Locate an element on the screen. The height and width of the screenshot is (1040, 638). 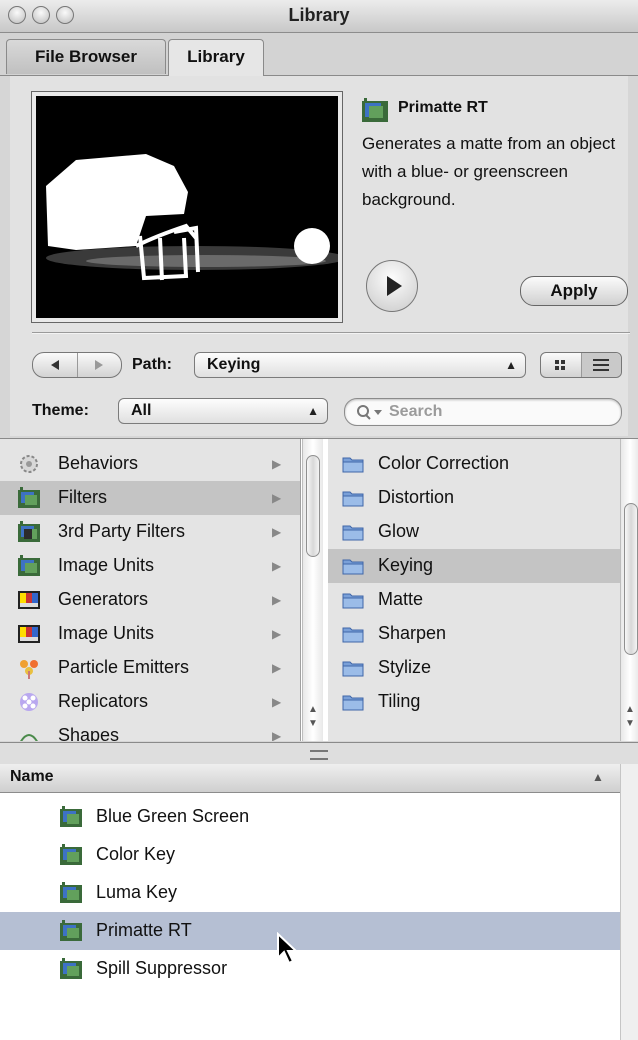
category-item: Behaviors ▶ is located at coordinates (150, 464).